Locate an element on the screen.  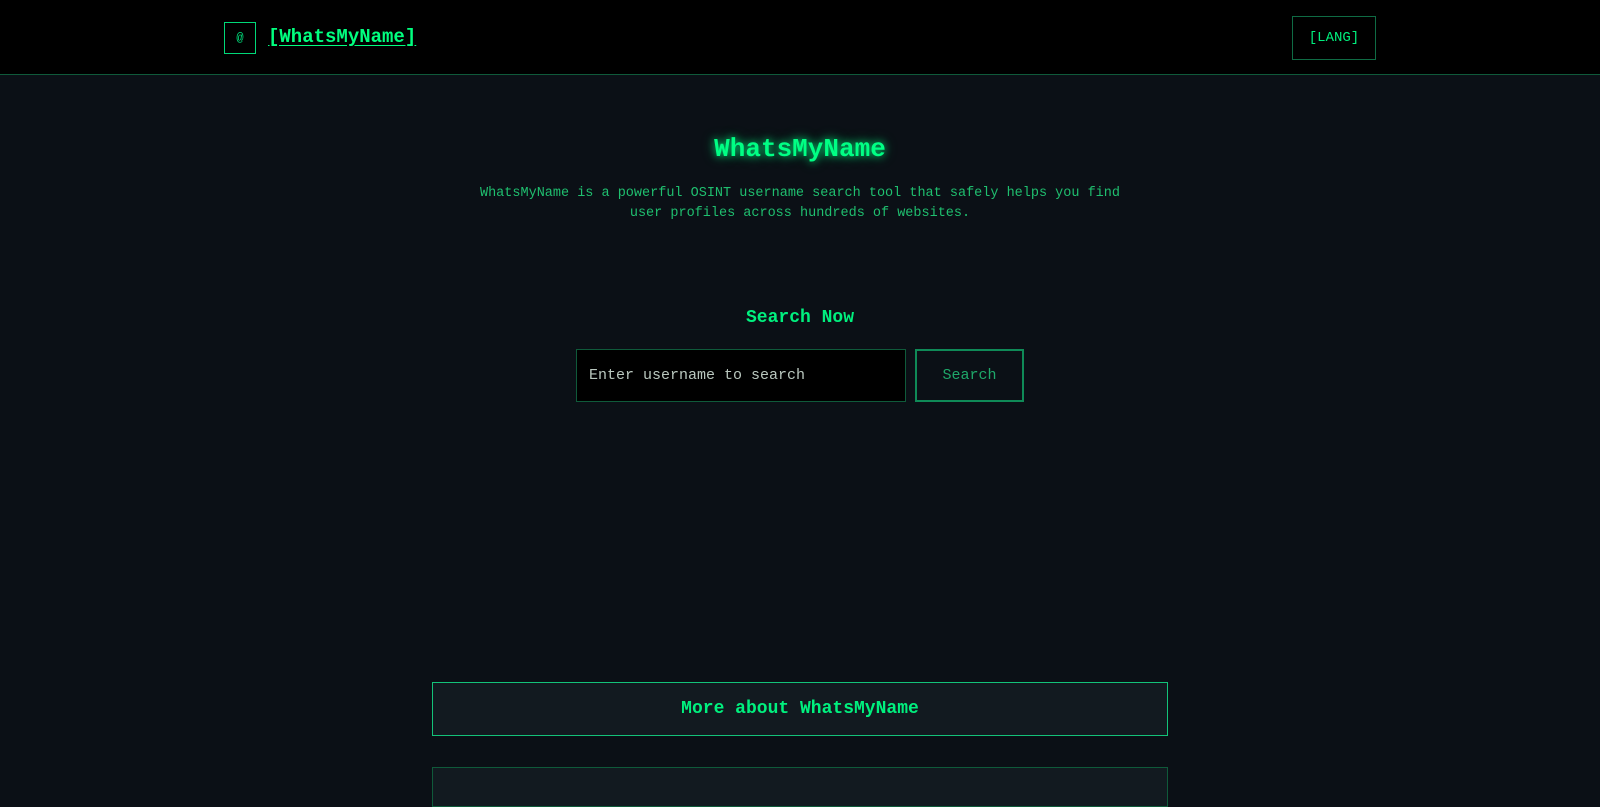
more-about-section-toggle: More about WhatsMyName is located at coordinates (800, 709).